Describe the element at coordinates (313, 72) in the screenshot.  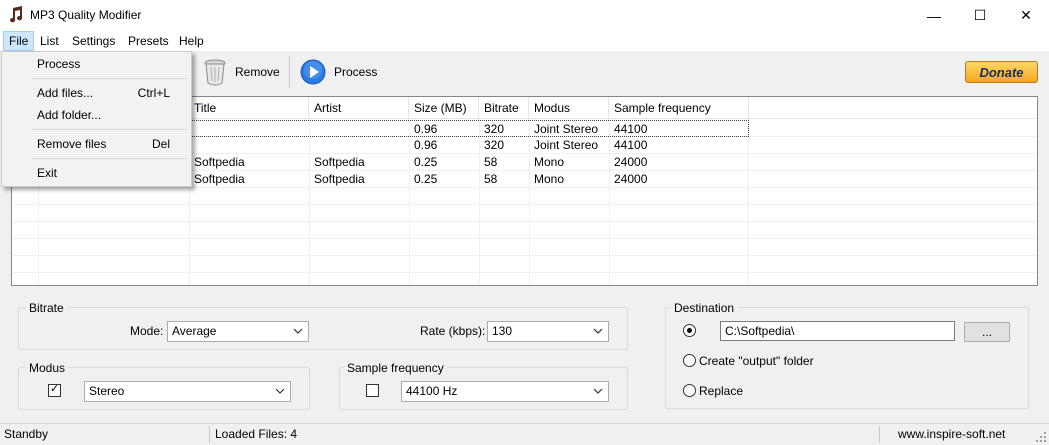
I see `play-icon` at that location.